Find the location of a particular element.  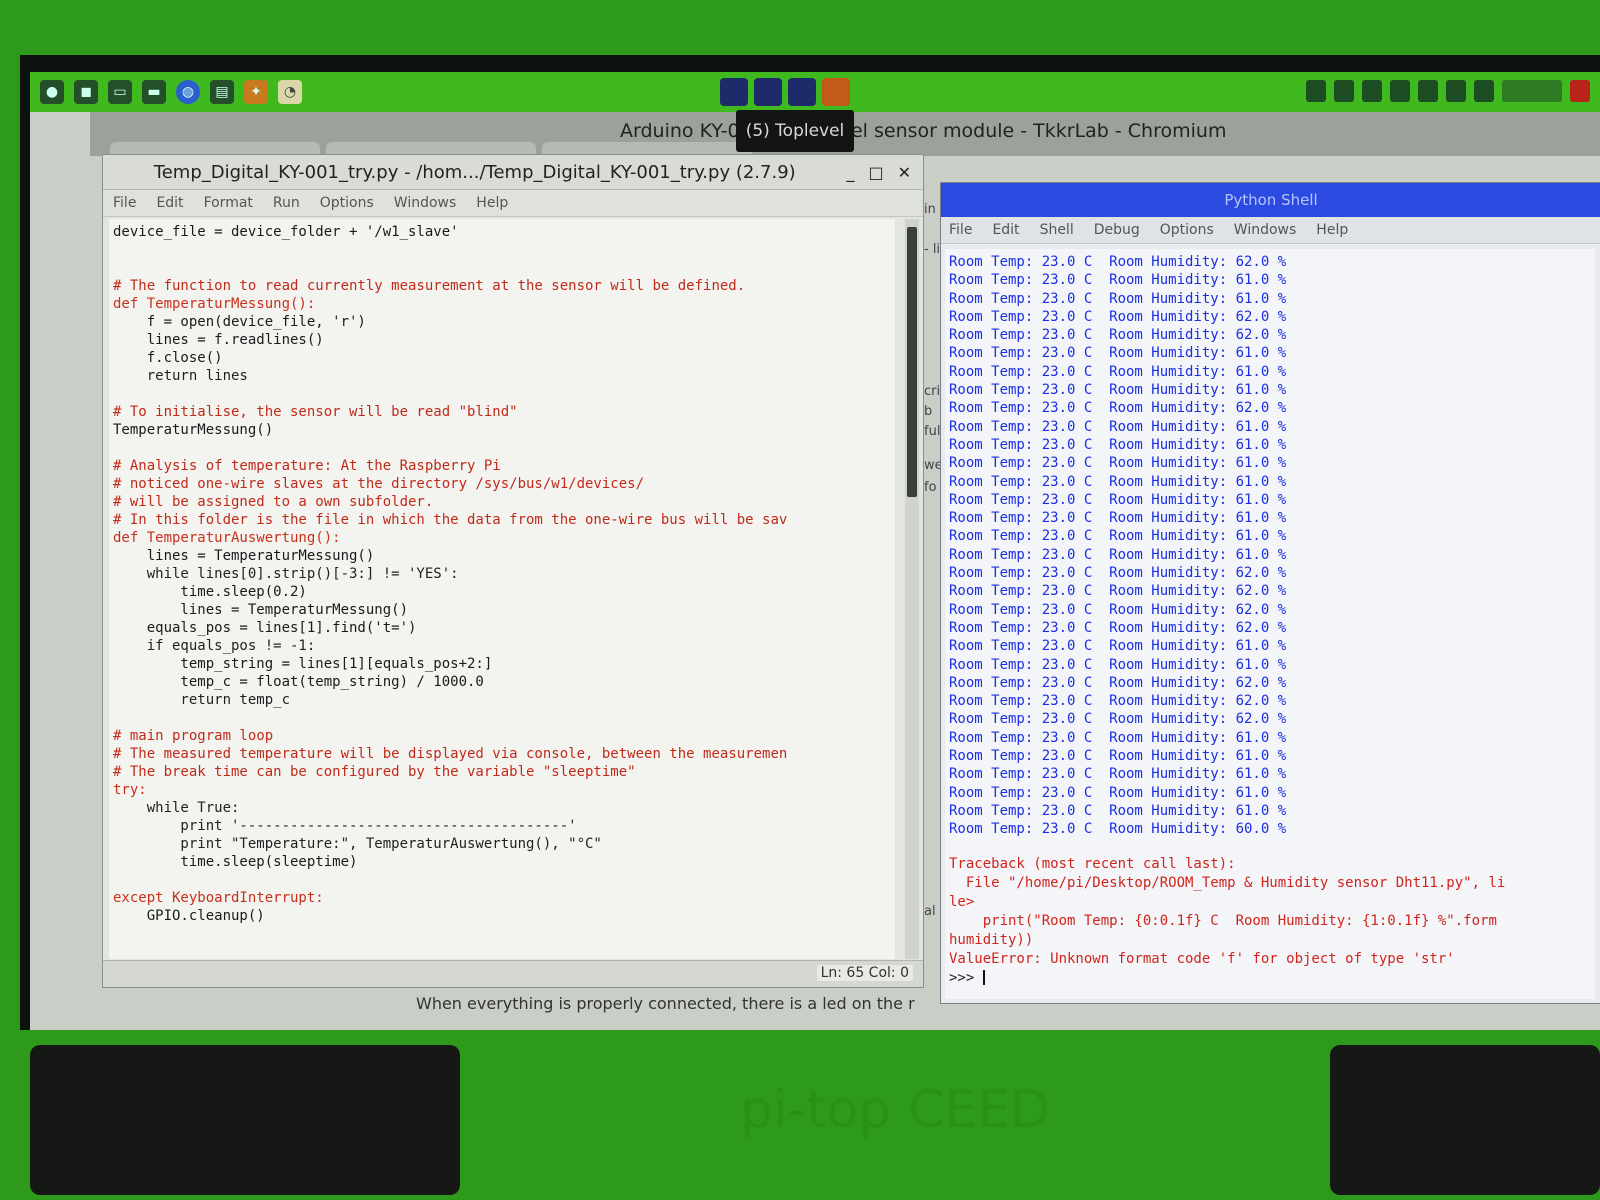

code-line: f = open(device_file, 'r') is located at coordinates (239, 322).